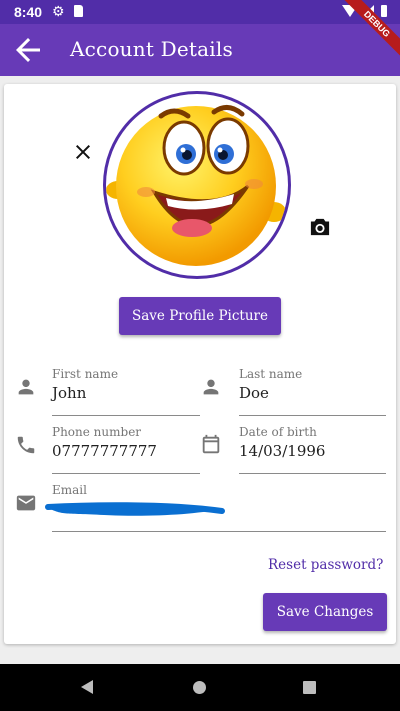 The image size is (400, 711). Describe the element at coordinates (282, 451) in the screenshot. I see `date-of-birth-value: 14/03/1996` at that location.